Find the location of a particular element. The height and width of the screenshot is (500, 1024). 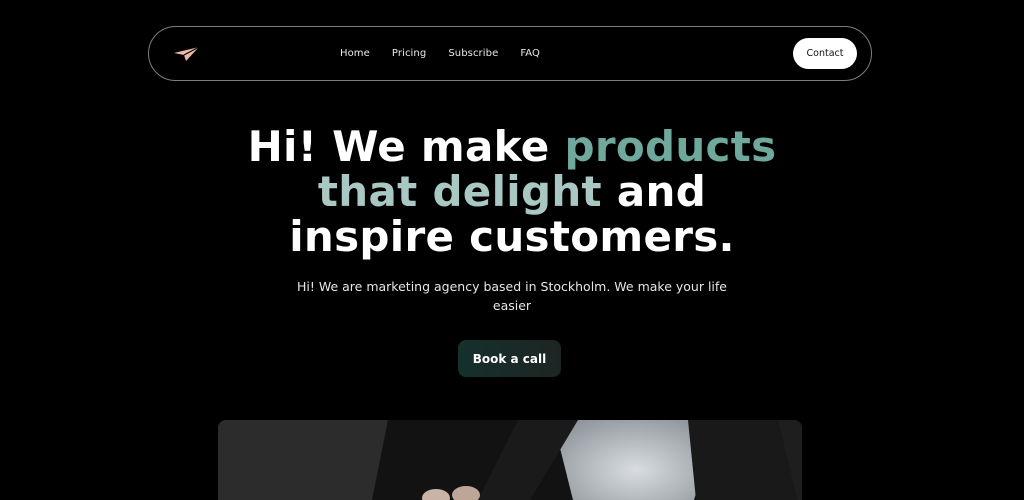

hero-title-text: and is located at coordinates (654, 191).